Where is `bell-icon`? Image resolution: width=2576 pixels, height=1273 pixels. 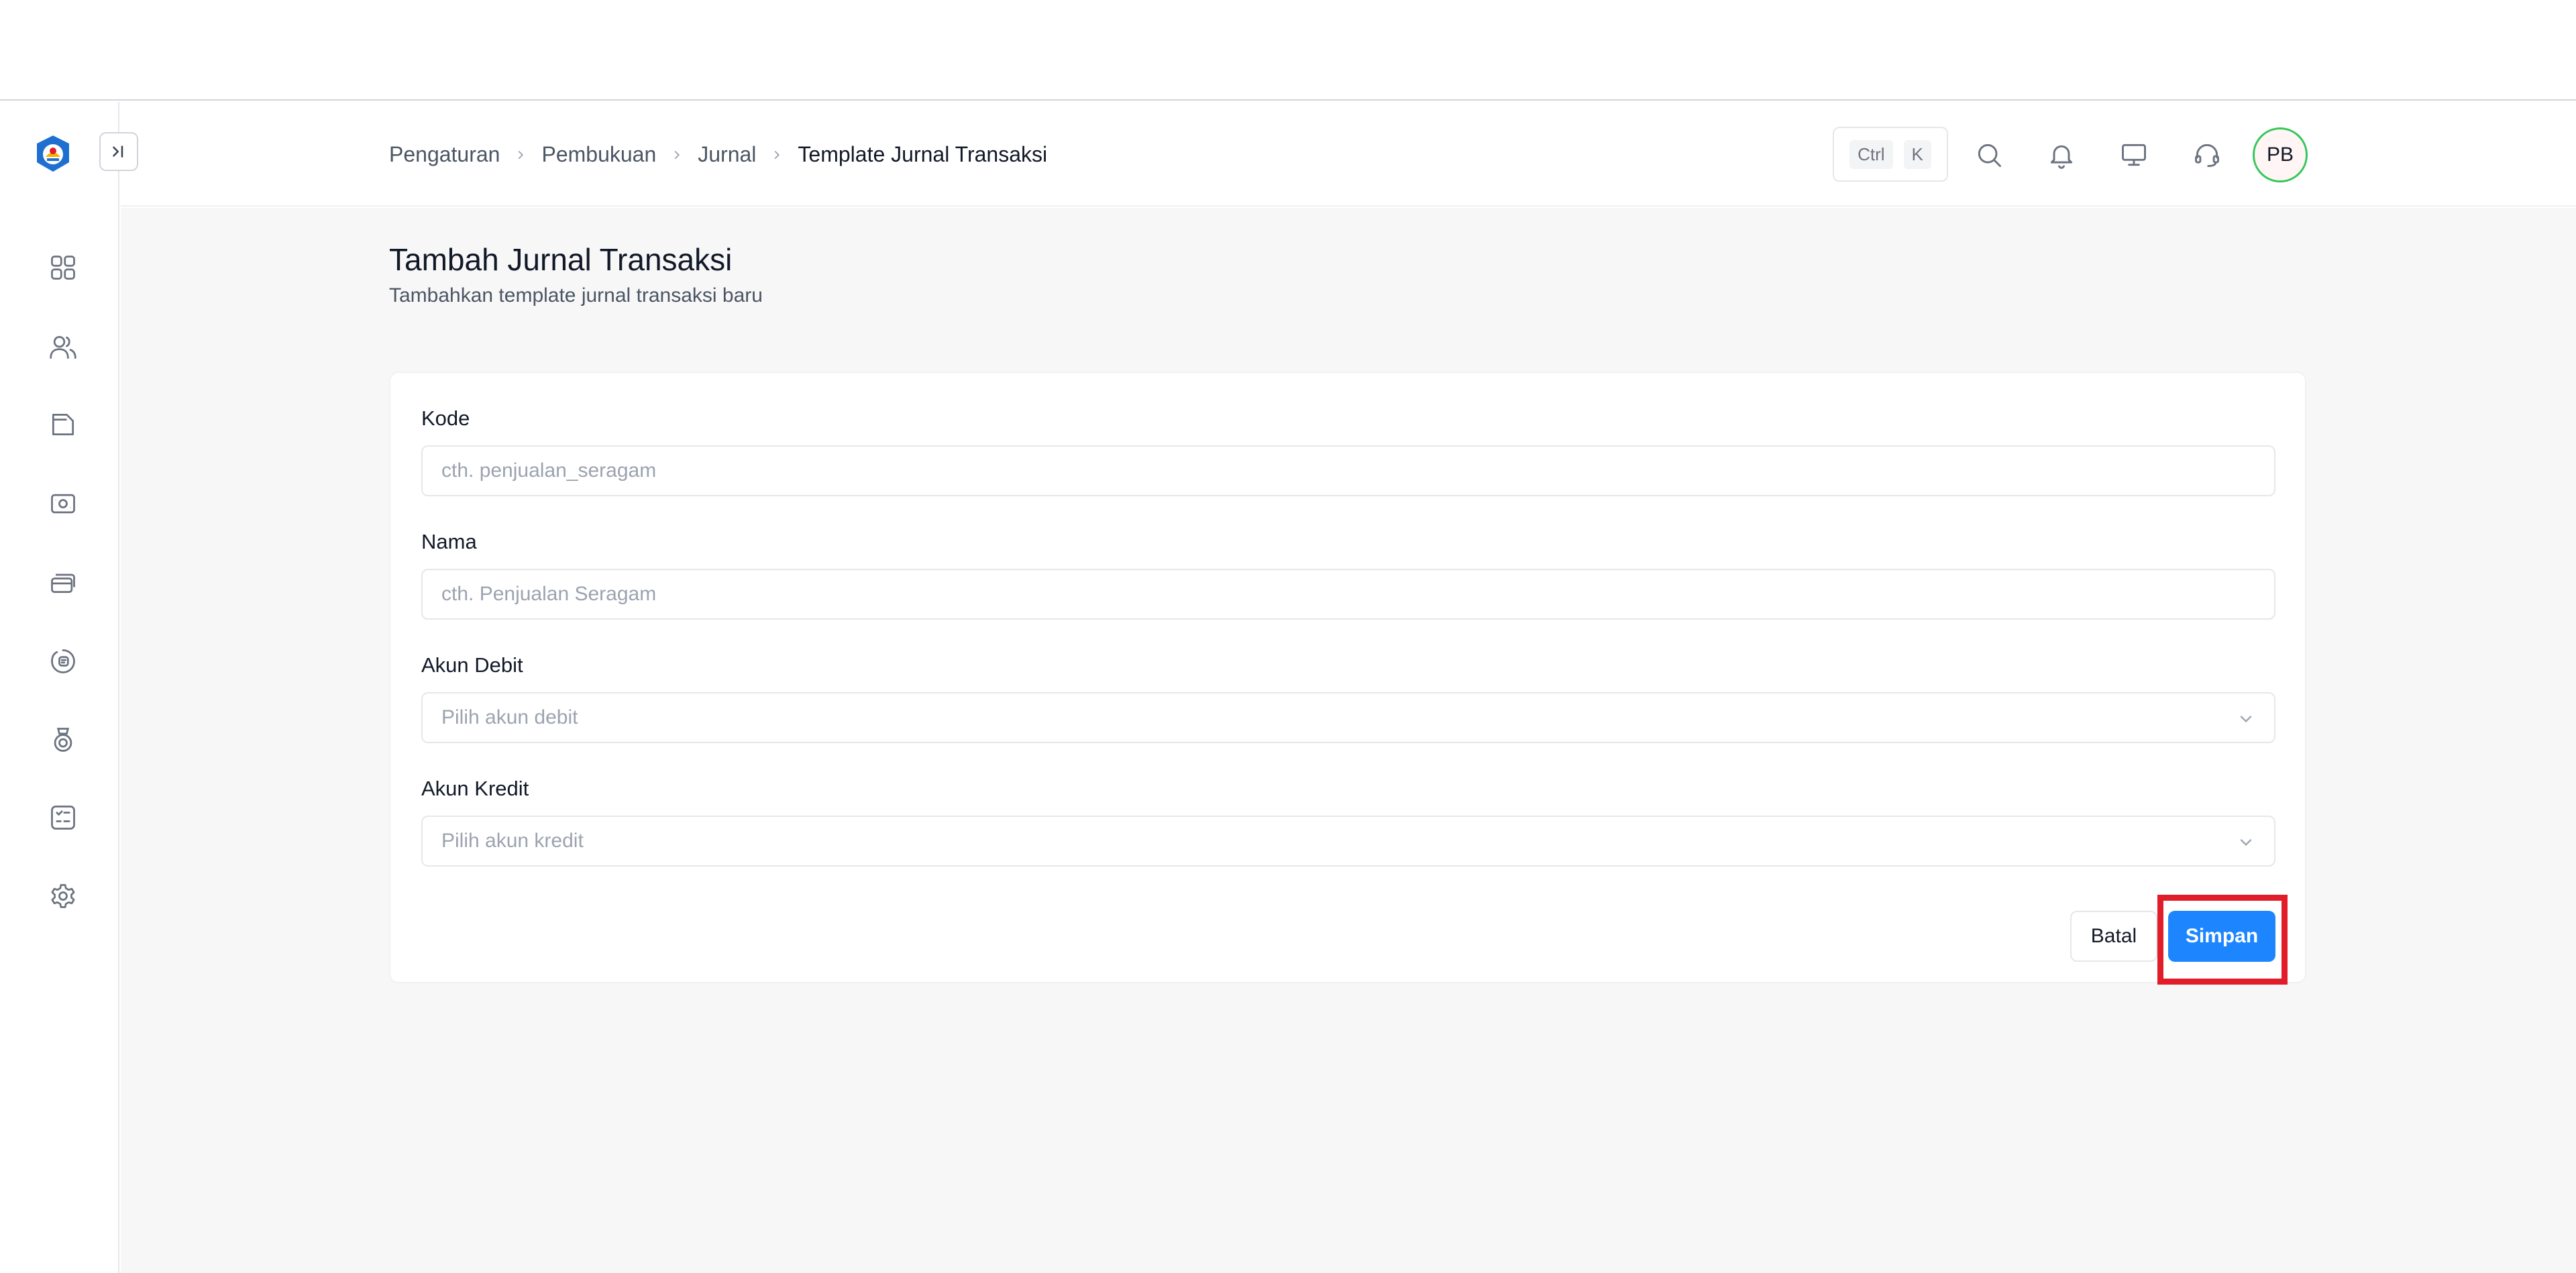
bell-icon is located at coordinates (2061, 157).